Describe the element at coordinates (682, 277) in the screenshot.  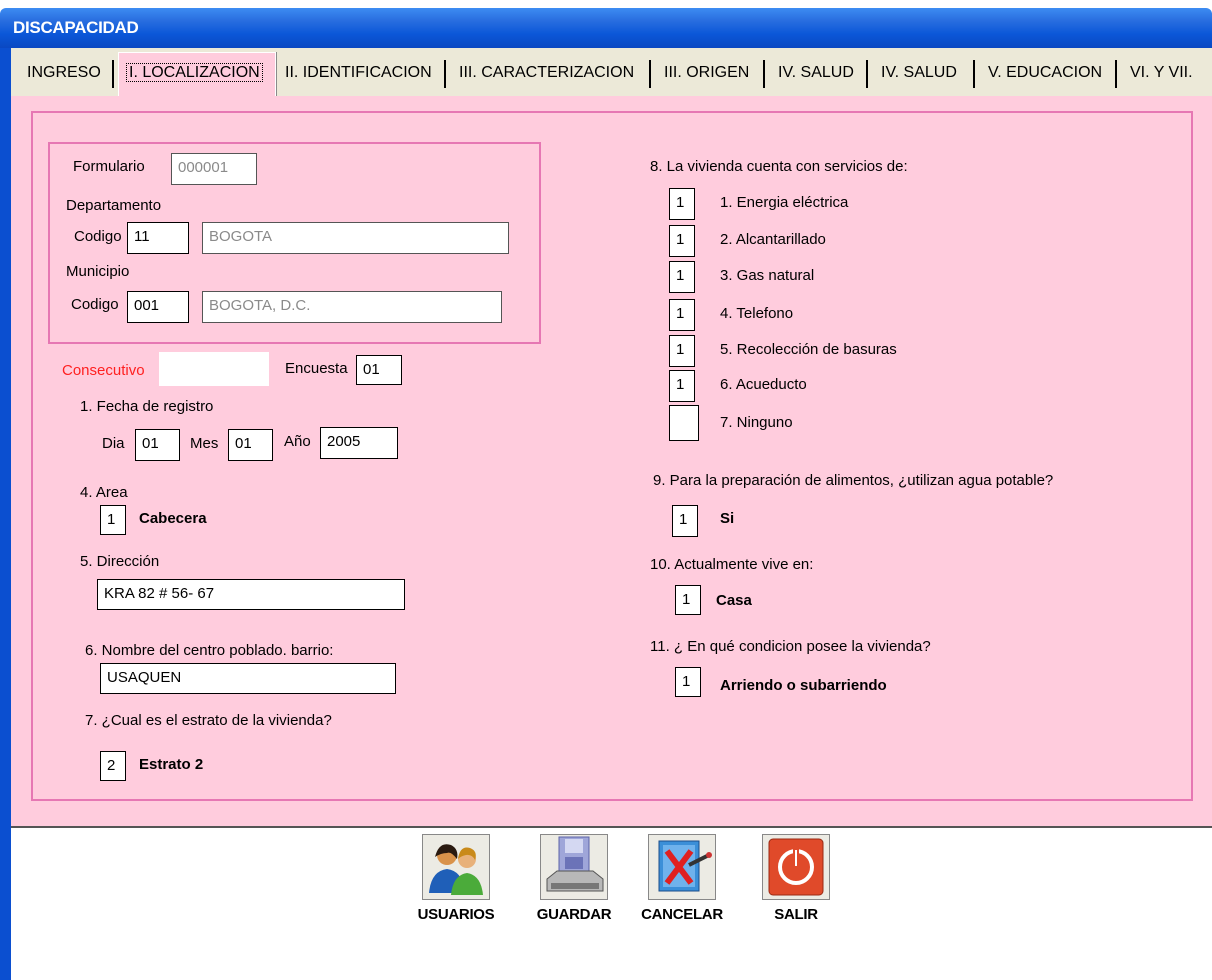
I see `servicio-gas-field: 1` at that location.